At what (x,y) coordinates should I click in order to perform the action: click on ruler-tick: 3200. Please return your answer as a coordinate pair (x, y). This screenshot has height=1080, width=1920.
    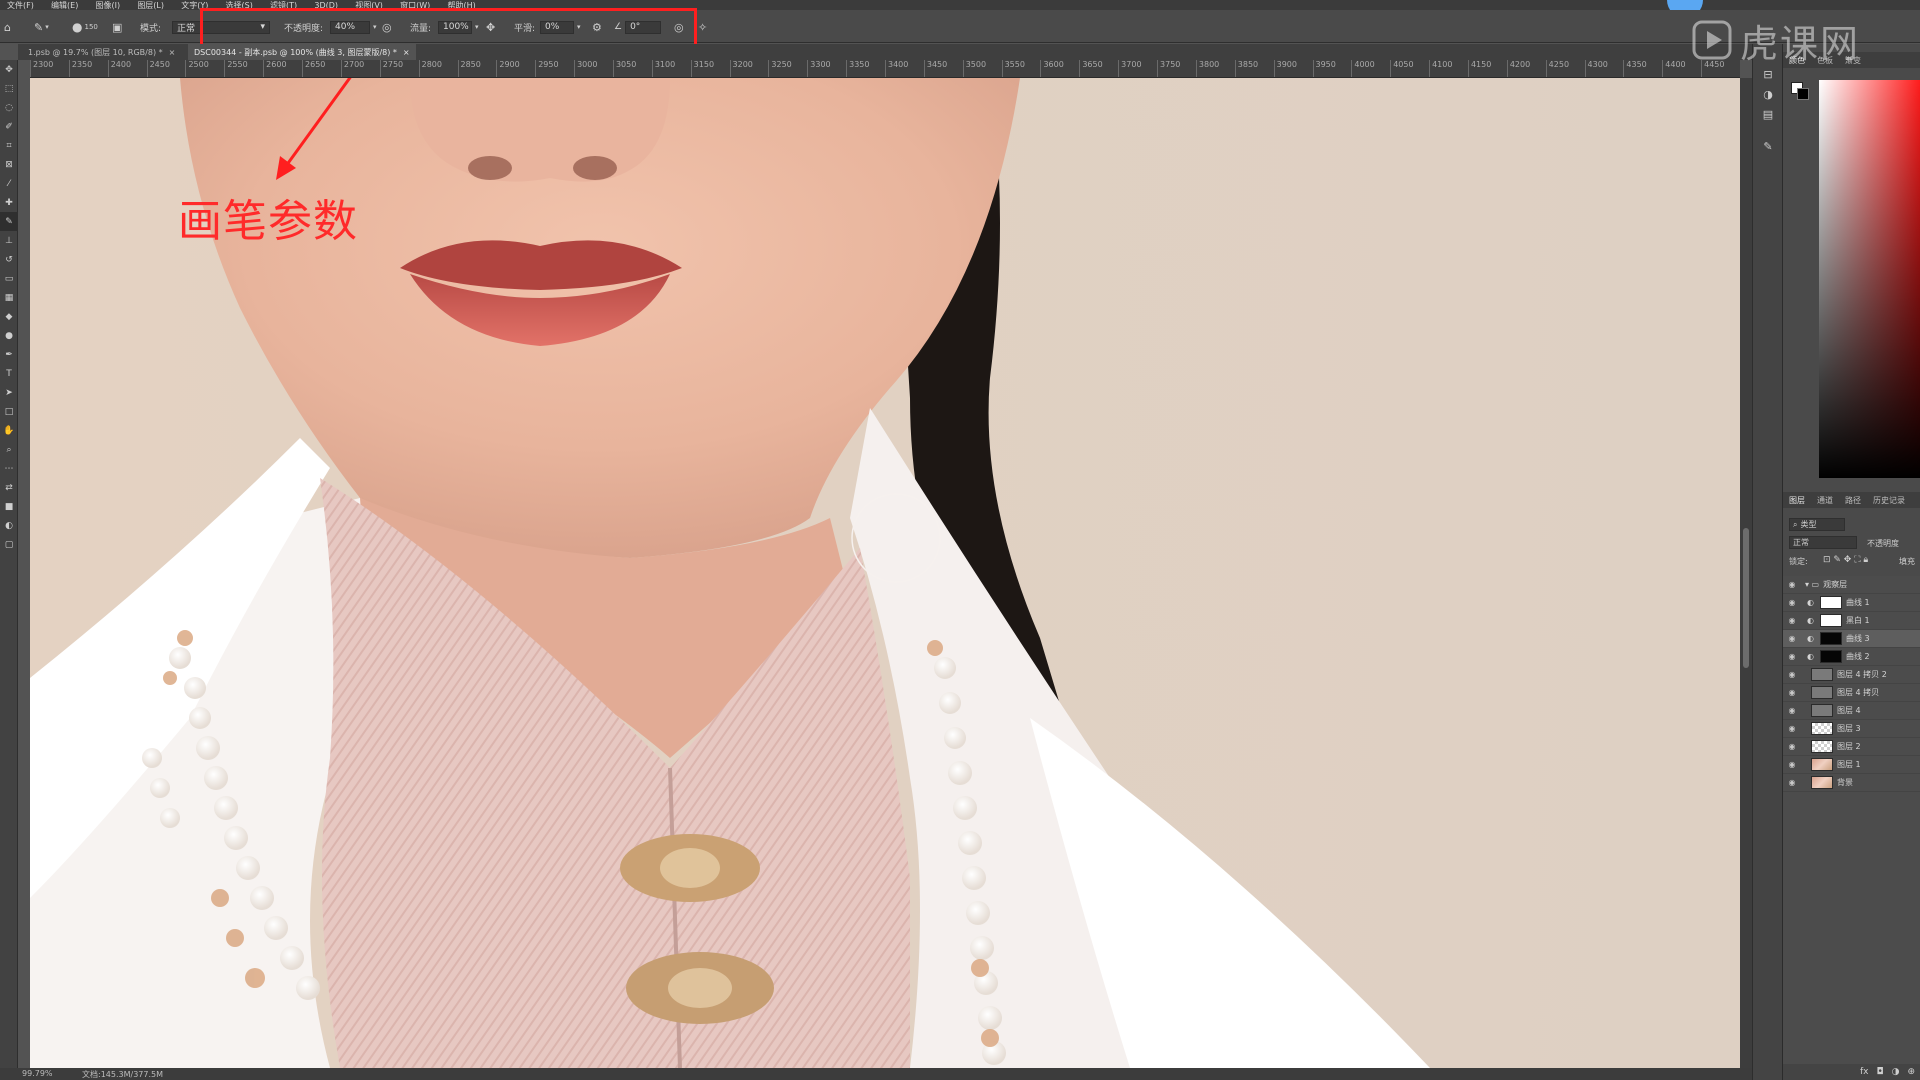
    Looking at the image, I should click on (741, 68).